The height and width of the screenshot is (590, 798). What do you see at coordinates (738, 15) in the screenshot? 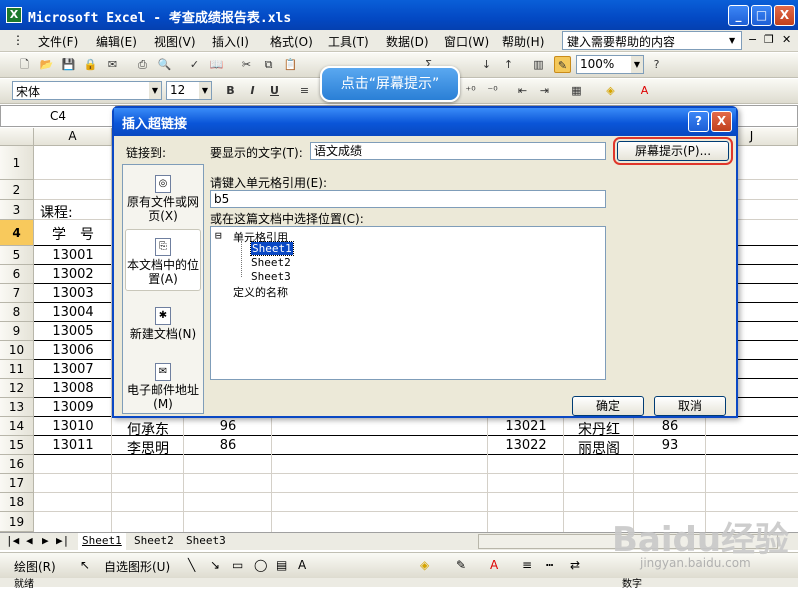
I see `minimize-button: _` at bounding box center [738, 15].